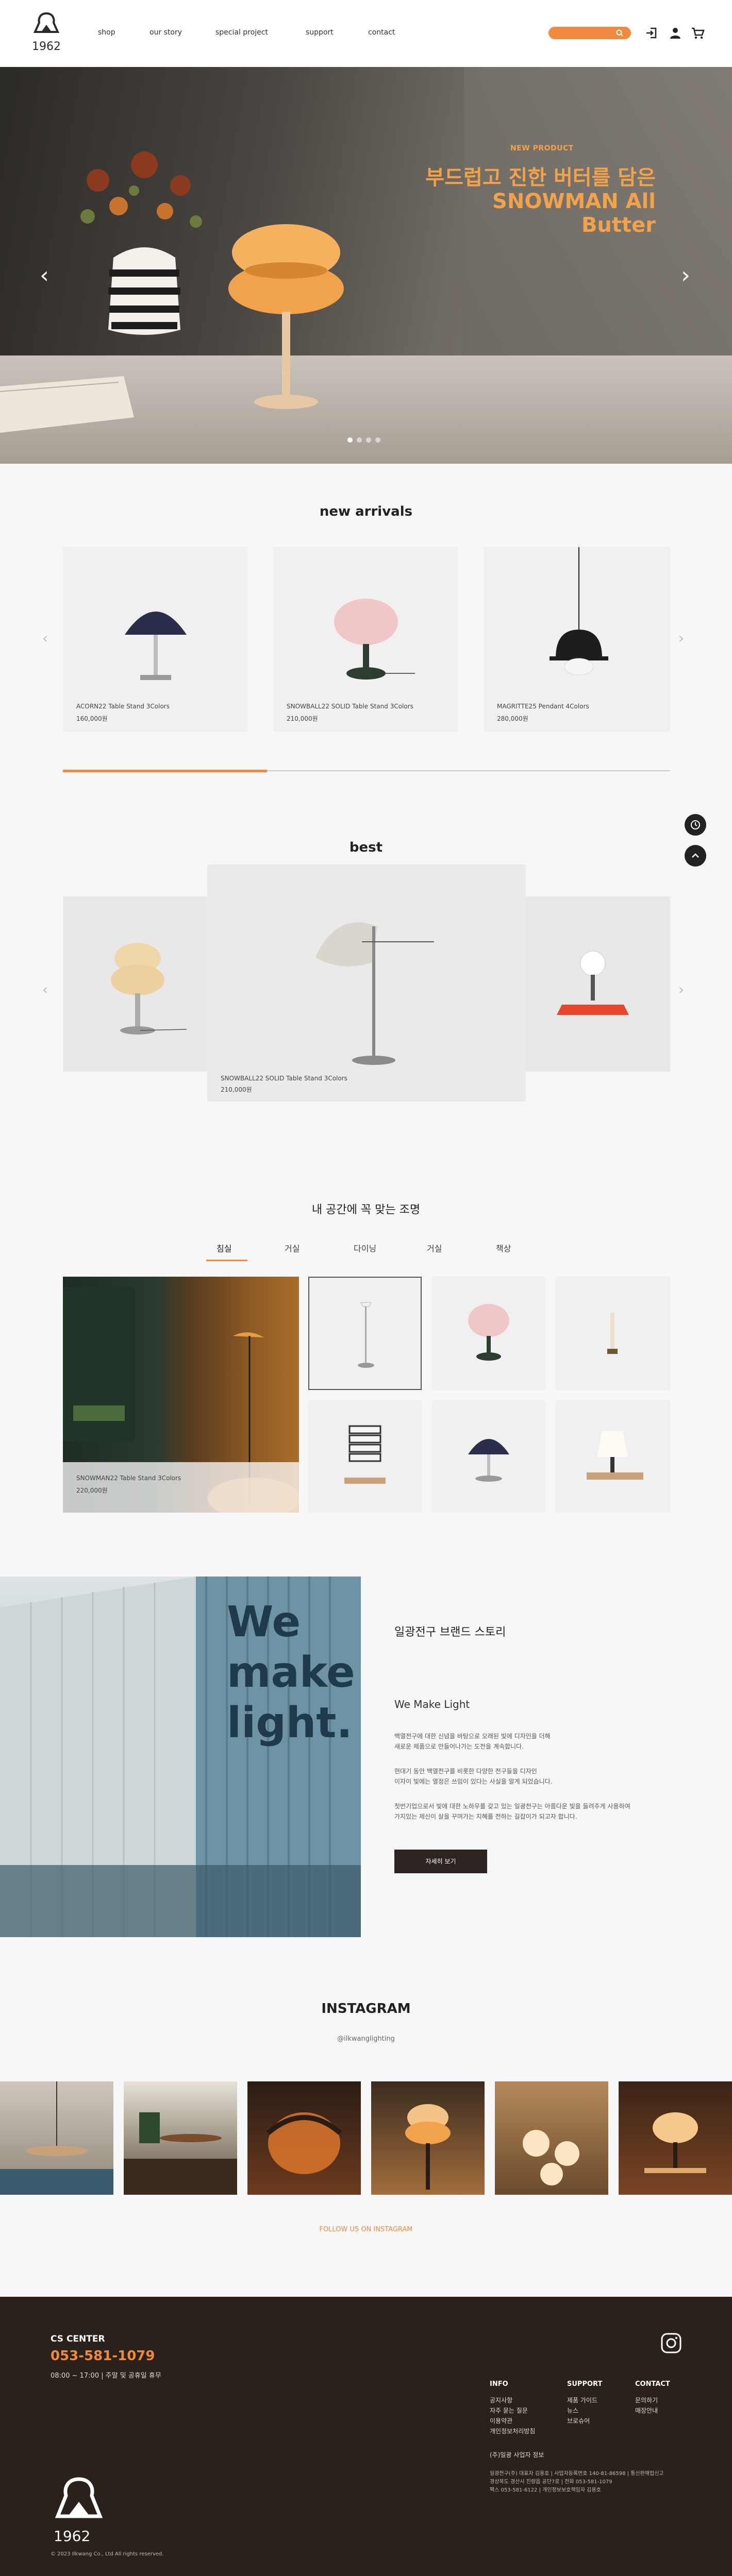 Image resolution: width=732 pixels, height=2576 pixels. What do you see at coordinates (374, 993) in the screenshot?
I see `featured-lamp-image` at bounding box center [374, 993].